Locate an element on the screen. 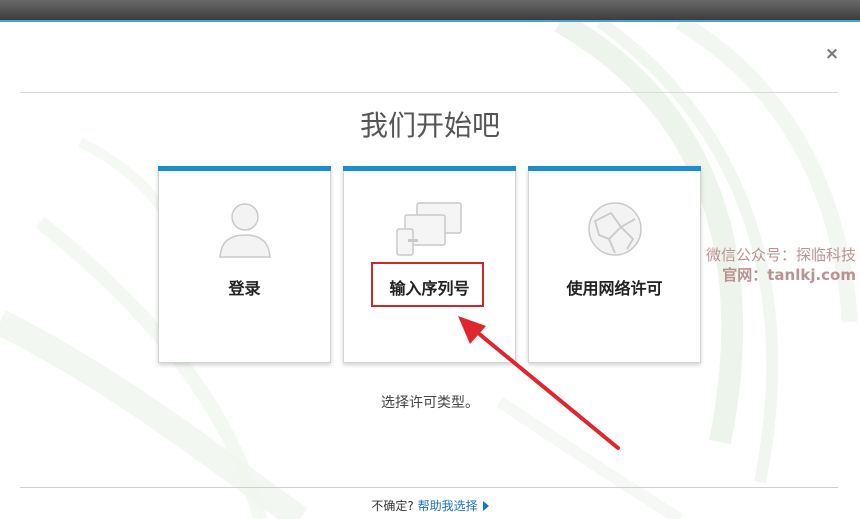 This screenshot has height=519, width=860. network-license-card: 使用网络许可 is located at coordinates (614, 264).